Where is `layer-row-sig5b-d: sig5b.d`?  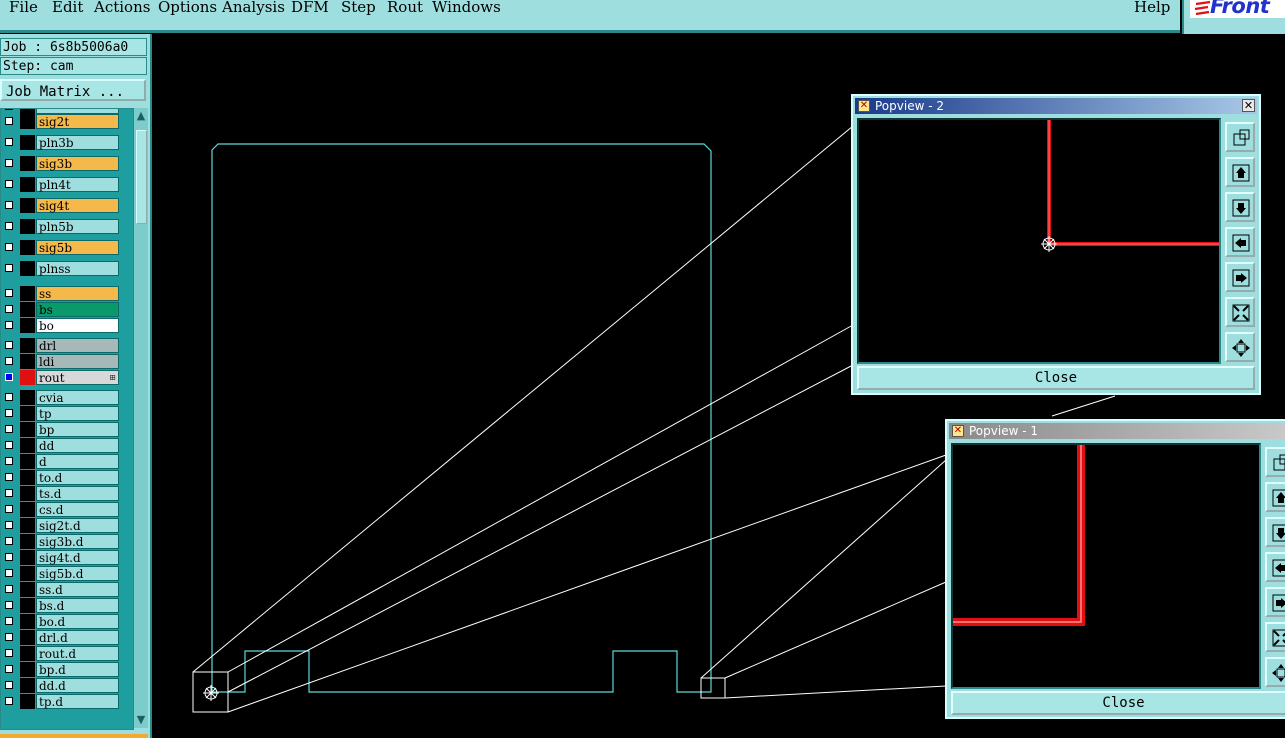 layer-row-sig5b-d: sig5b.d is located at coordinates (62, 573).